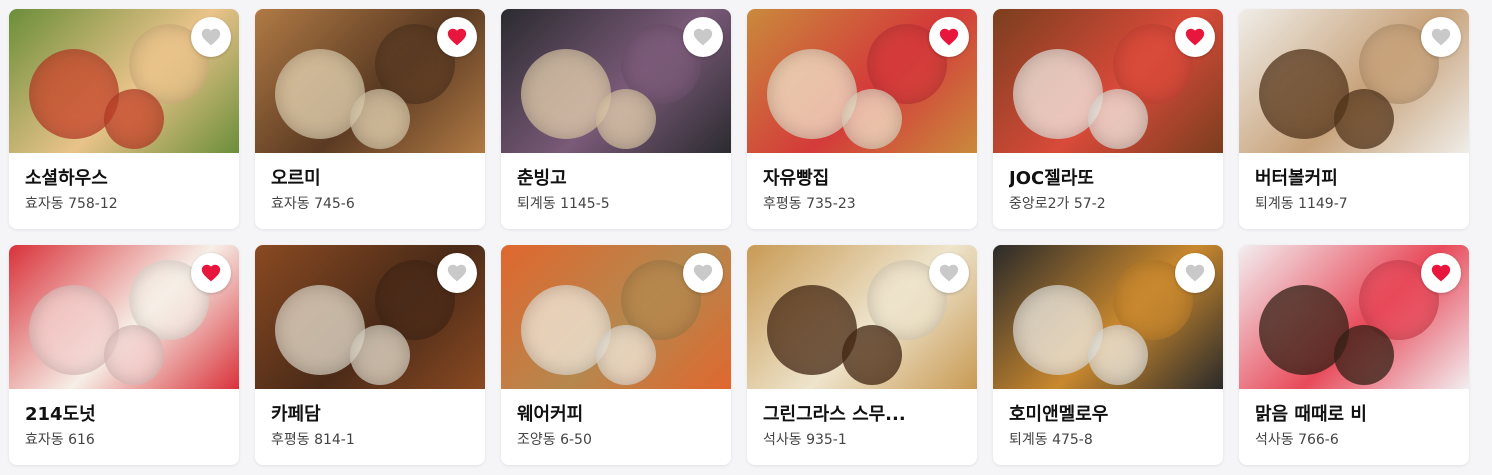  What do you see at coordinates (616, 317) in the screenshot?
I see `bread-coffee-photo` at bounding box center [616, 317].